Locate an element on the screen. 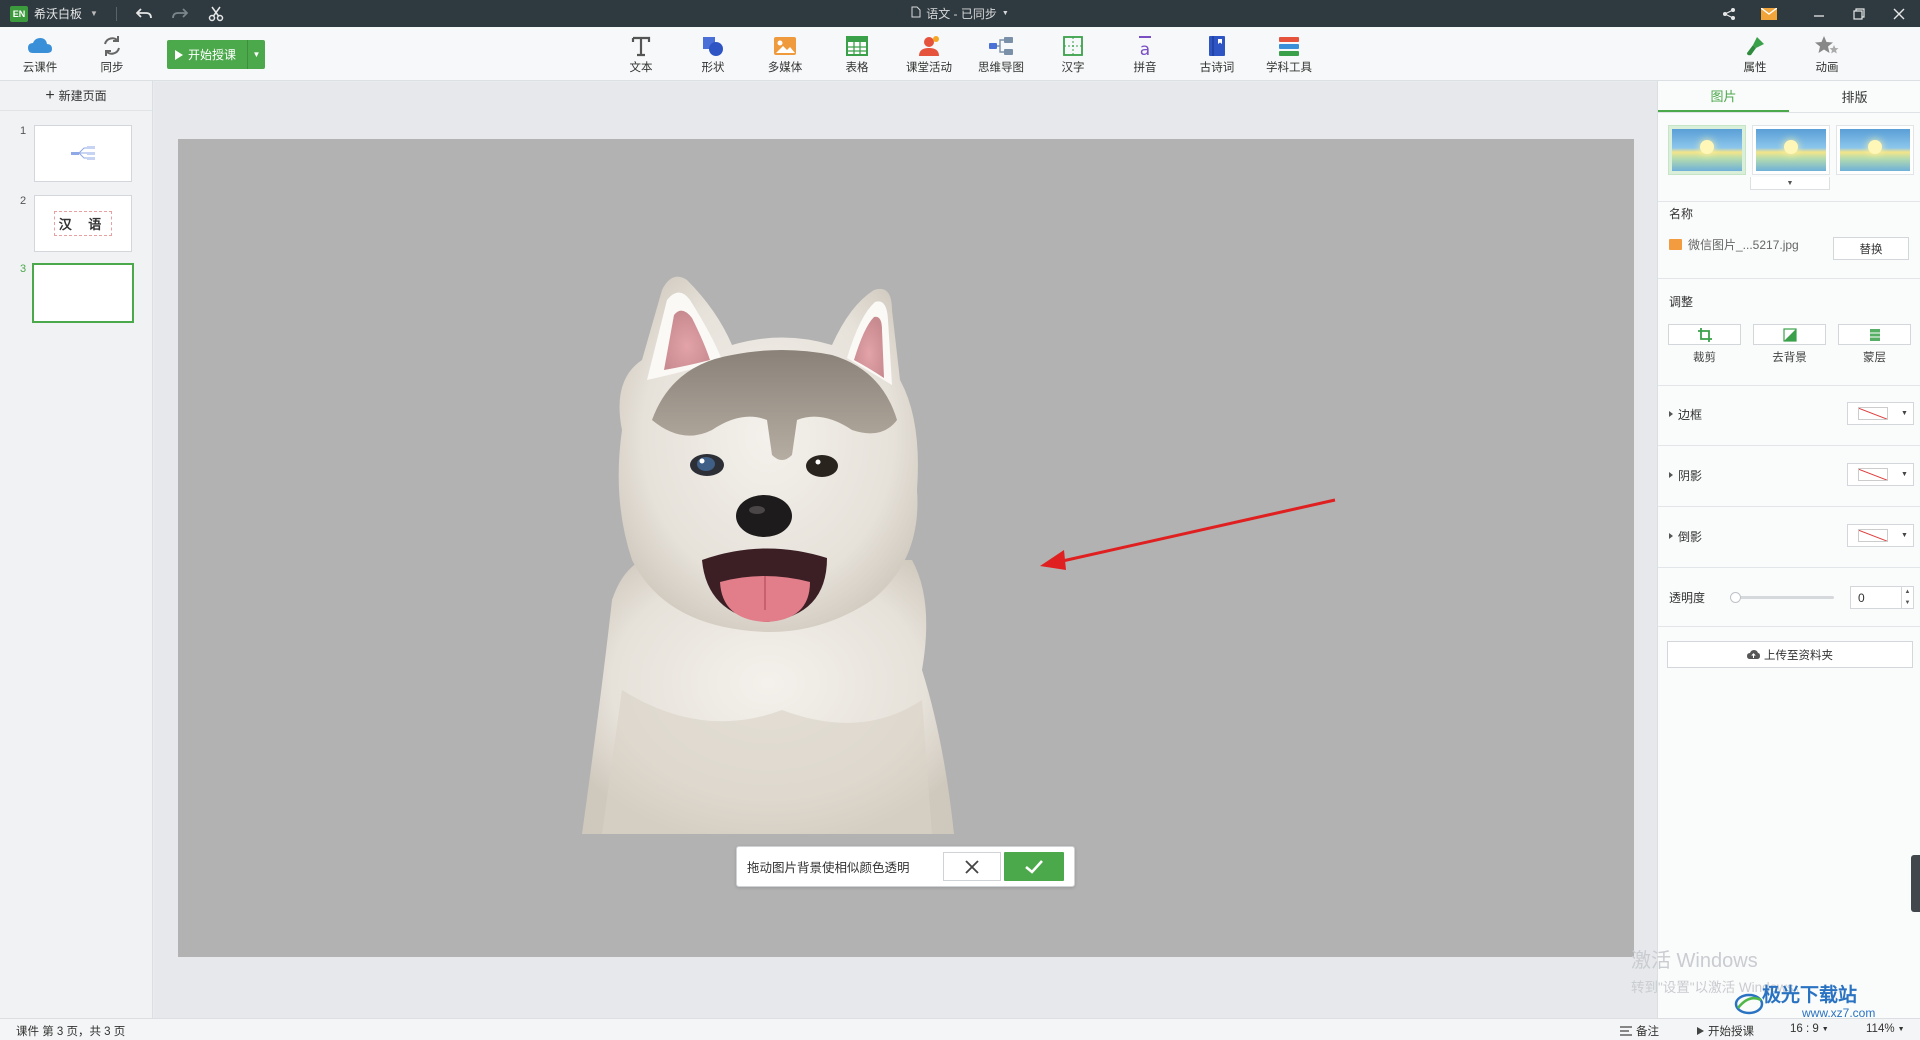 The image size is (1920, 1040). opacity-row: 透明度 0 ▲ ▼ is located at coordinates (1791, 597).